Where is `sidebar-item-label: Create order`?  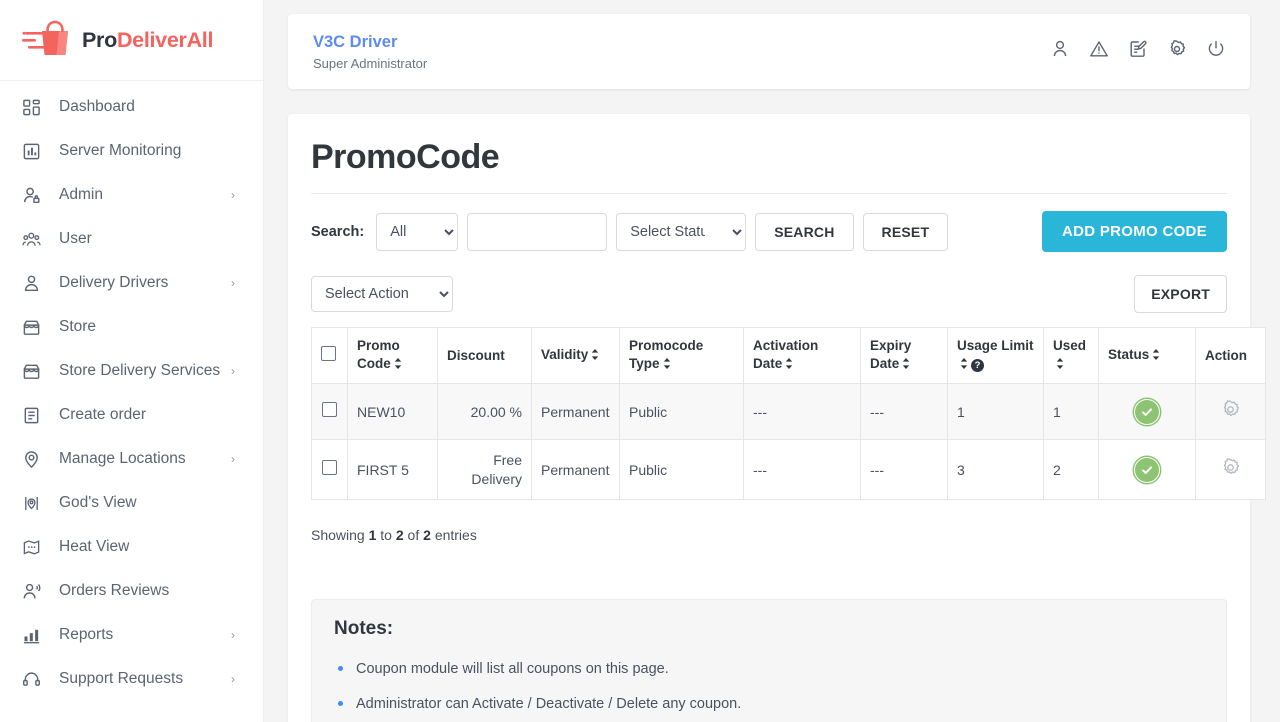
sidebar-item-label: Create order is located at coordinates (103, 414).